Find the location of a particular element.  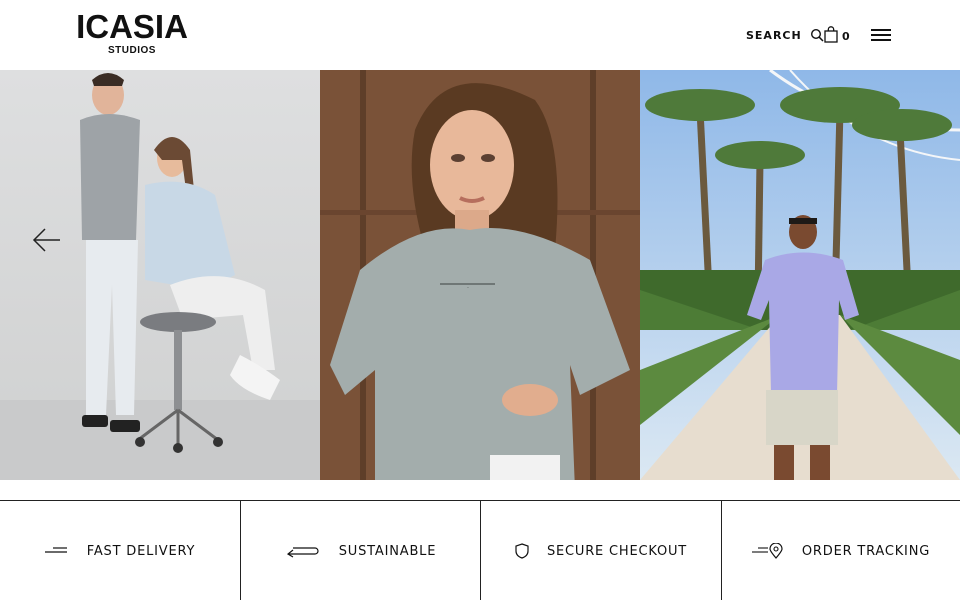

feature-order-tracking: ORDER TRACKING is located at coordinates (840, 550).